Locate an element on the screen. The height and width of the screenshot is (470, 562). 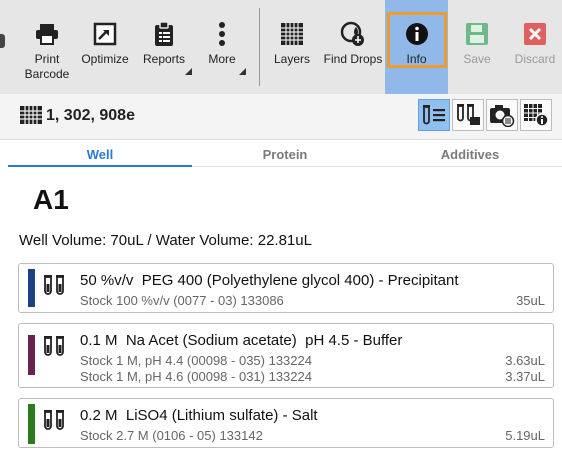
stock-text: Stock 1 M, pH 4.4 (00098 - 035) 133224 is located at coordinates (196, 360).